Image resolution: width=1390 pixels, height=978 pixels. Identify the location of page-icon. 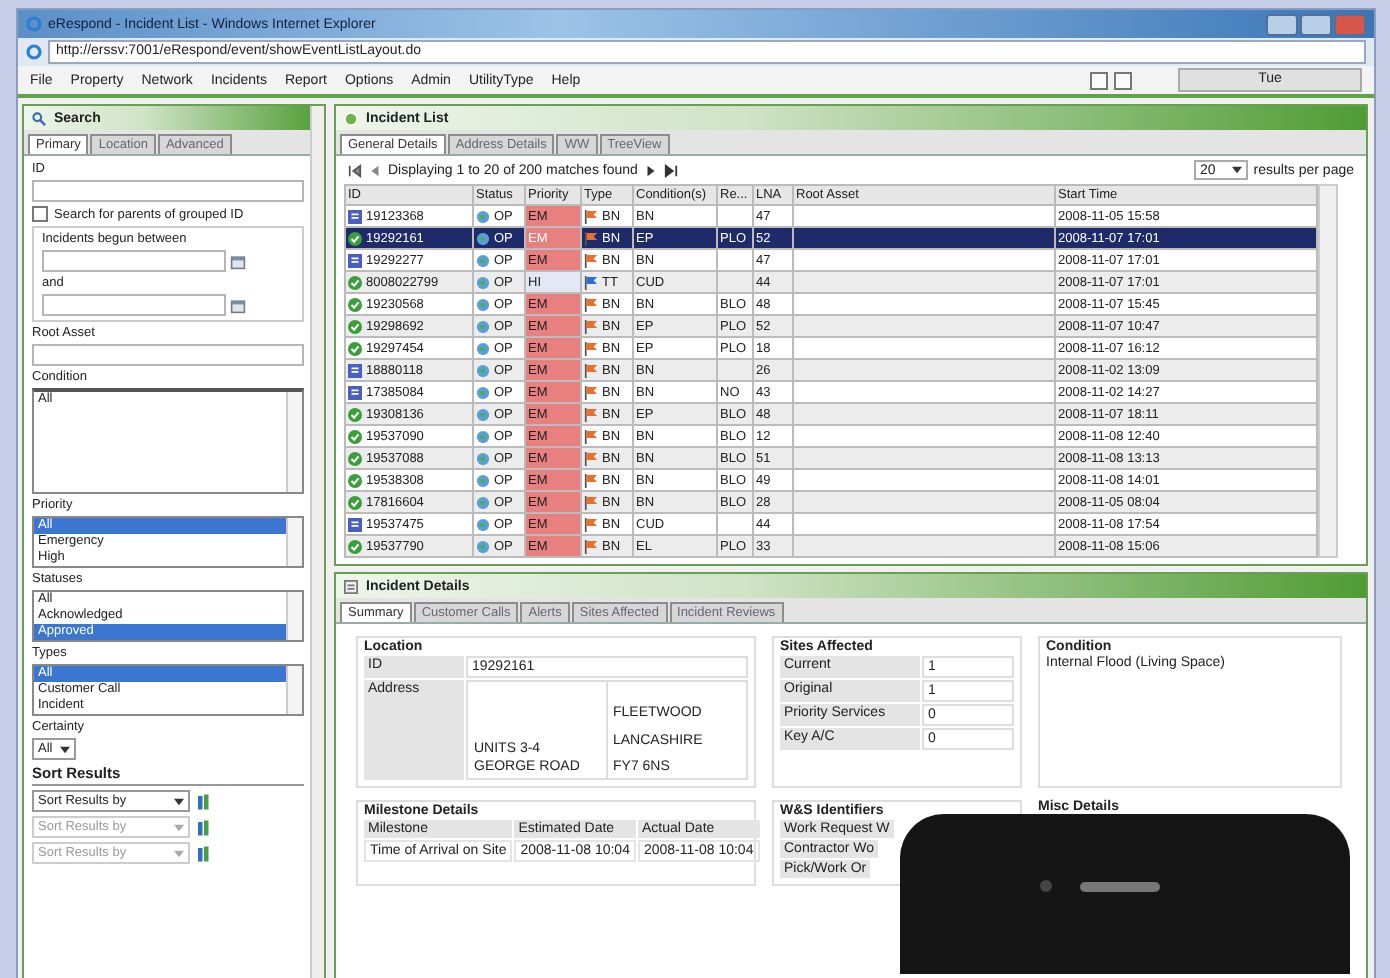
(34, 52).